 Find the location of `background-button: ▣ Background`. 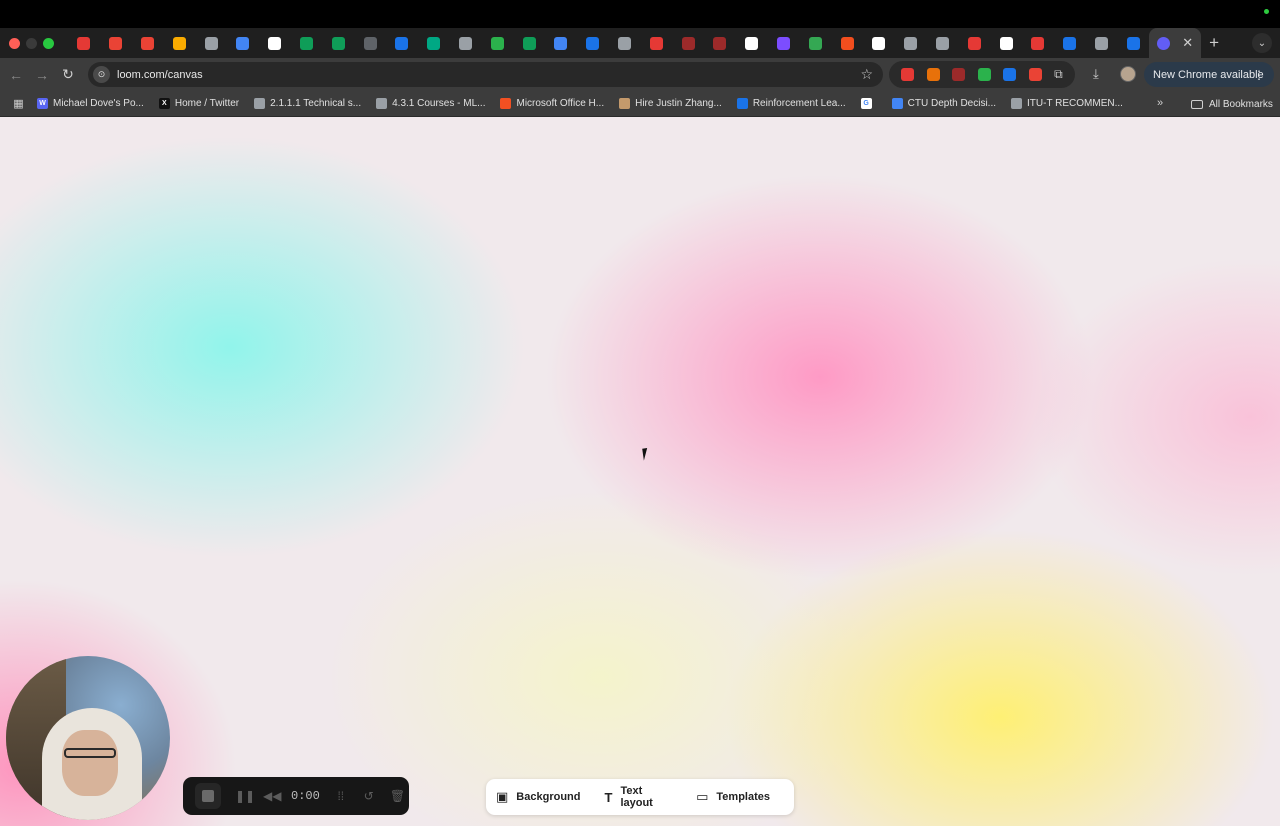

background-button: ▣ Background is located at coordinates (538, 797).